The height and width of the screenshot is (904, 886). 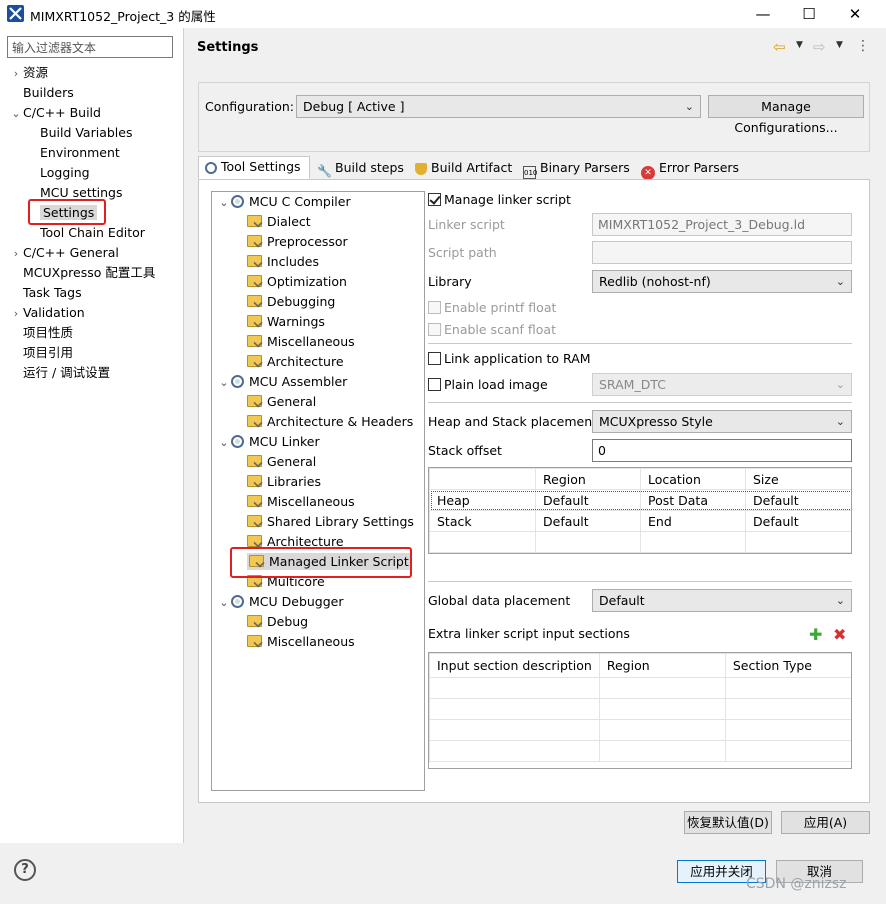 I want to click on table-cell: End, so click(x=693, y=521).